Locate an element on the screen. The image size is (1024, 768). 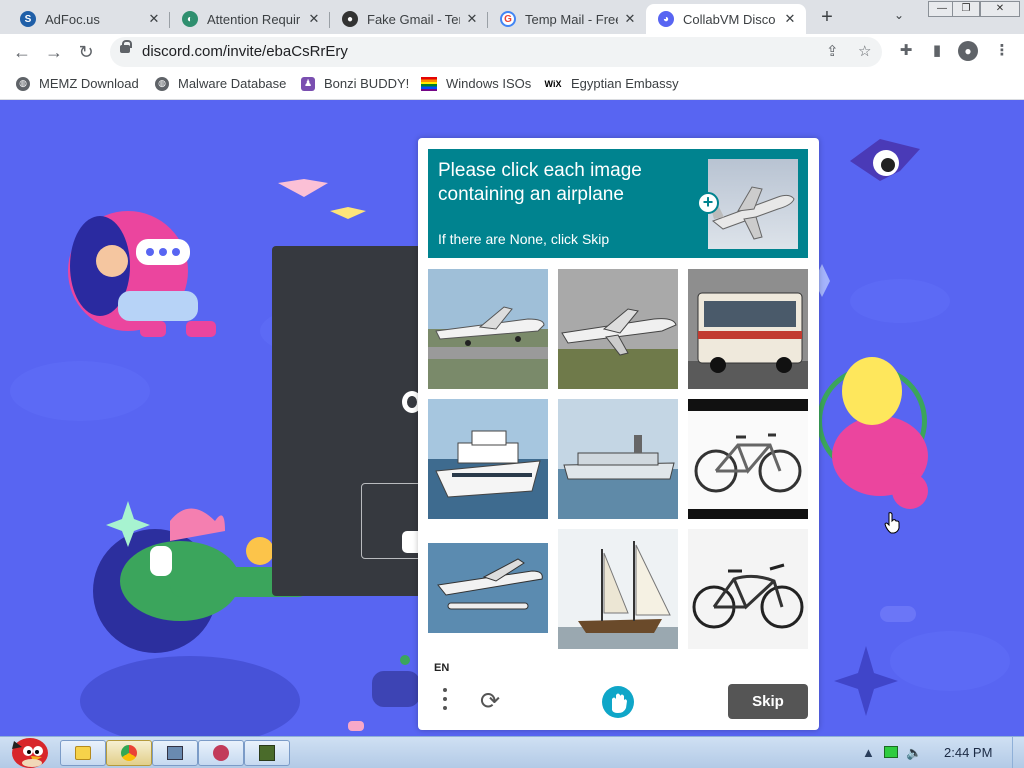
bookmark-star-icon: ☆ is located at coordinates (864, 51).